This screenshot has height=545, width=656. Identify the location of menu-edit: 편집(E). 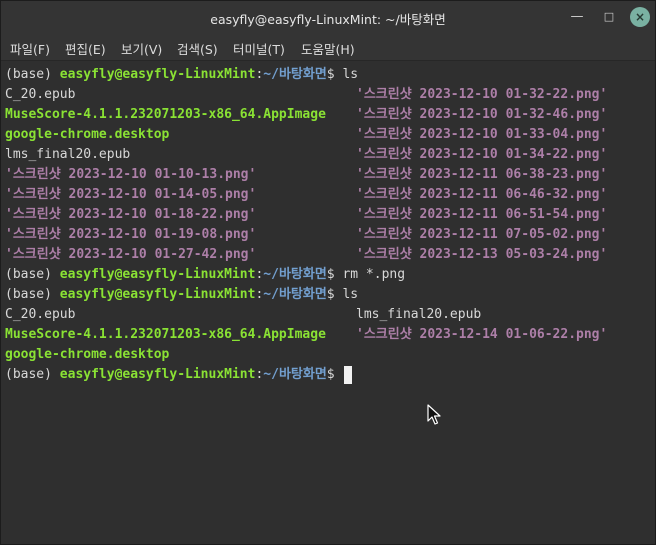
(85, 48).